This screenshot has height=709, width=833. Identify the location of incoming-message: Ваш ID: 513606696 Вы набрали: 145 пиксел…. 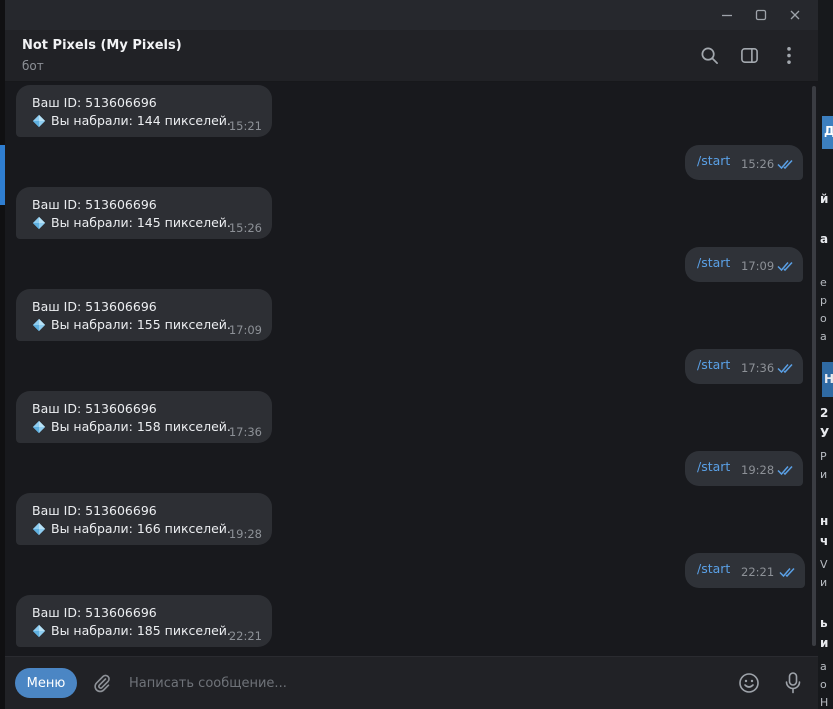
(144, 213).